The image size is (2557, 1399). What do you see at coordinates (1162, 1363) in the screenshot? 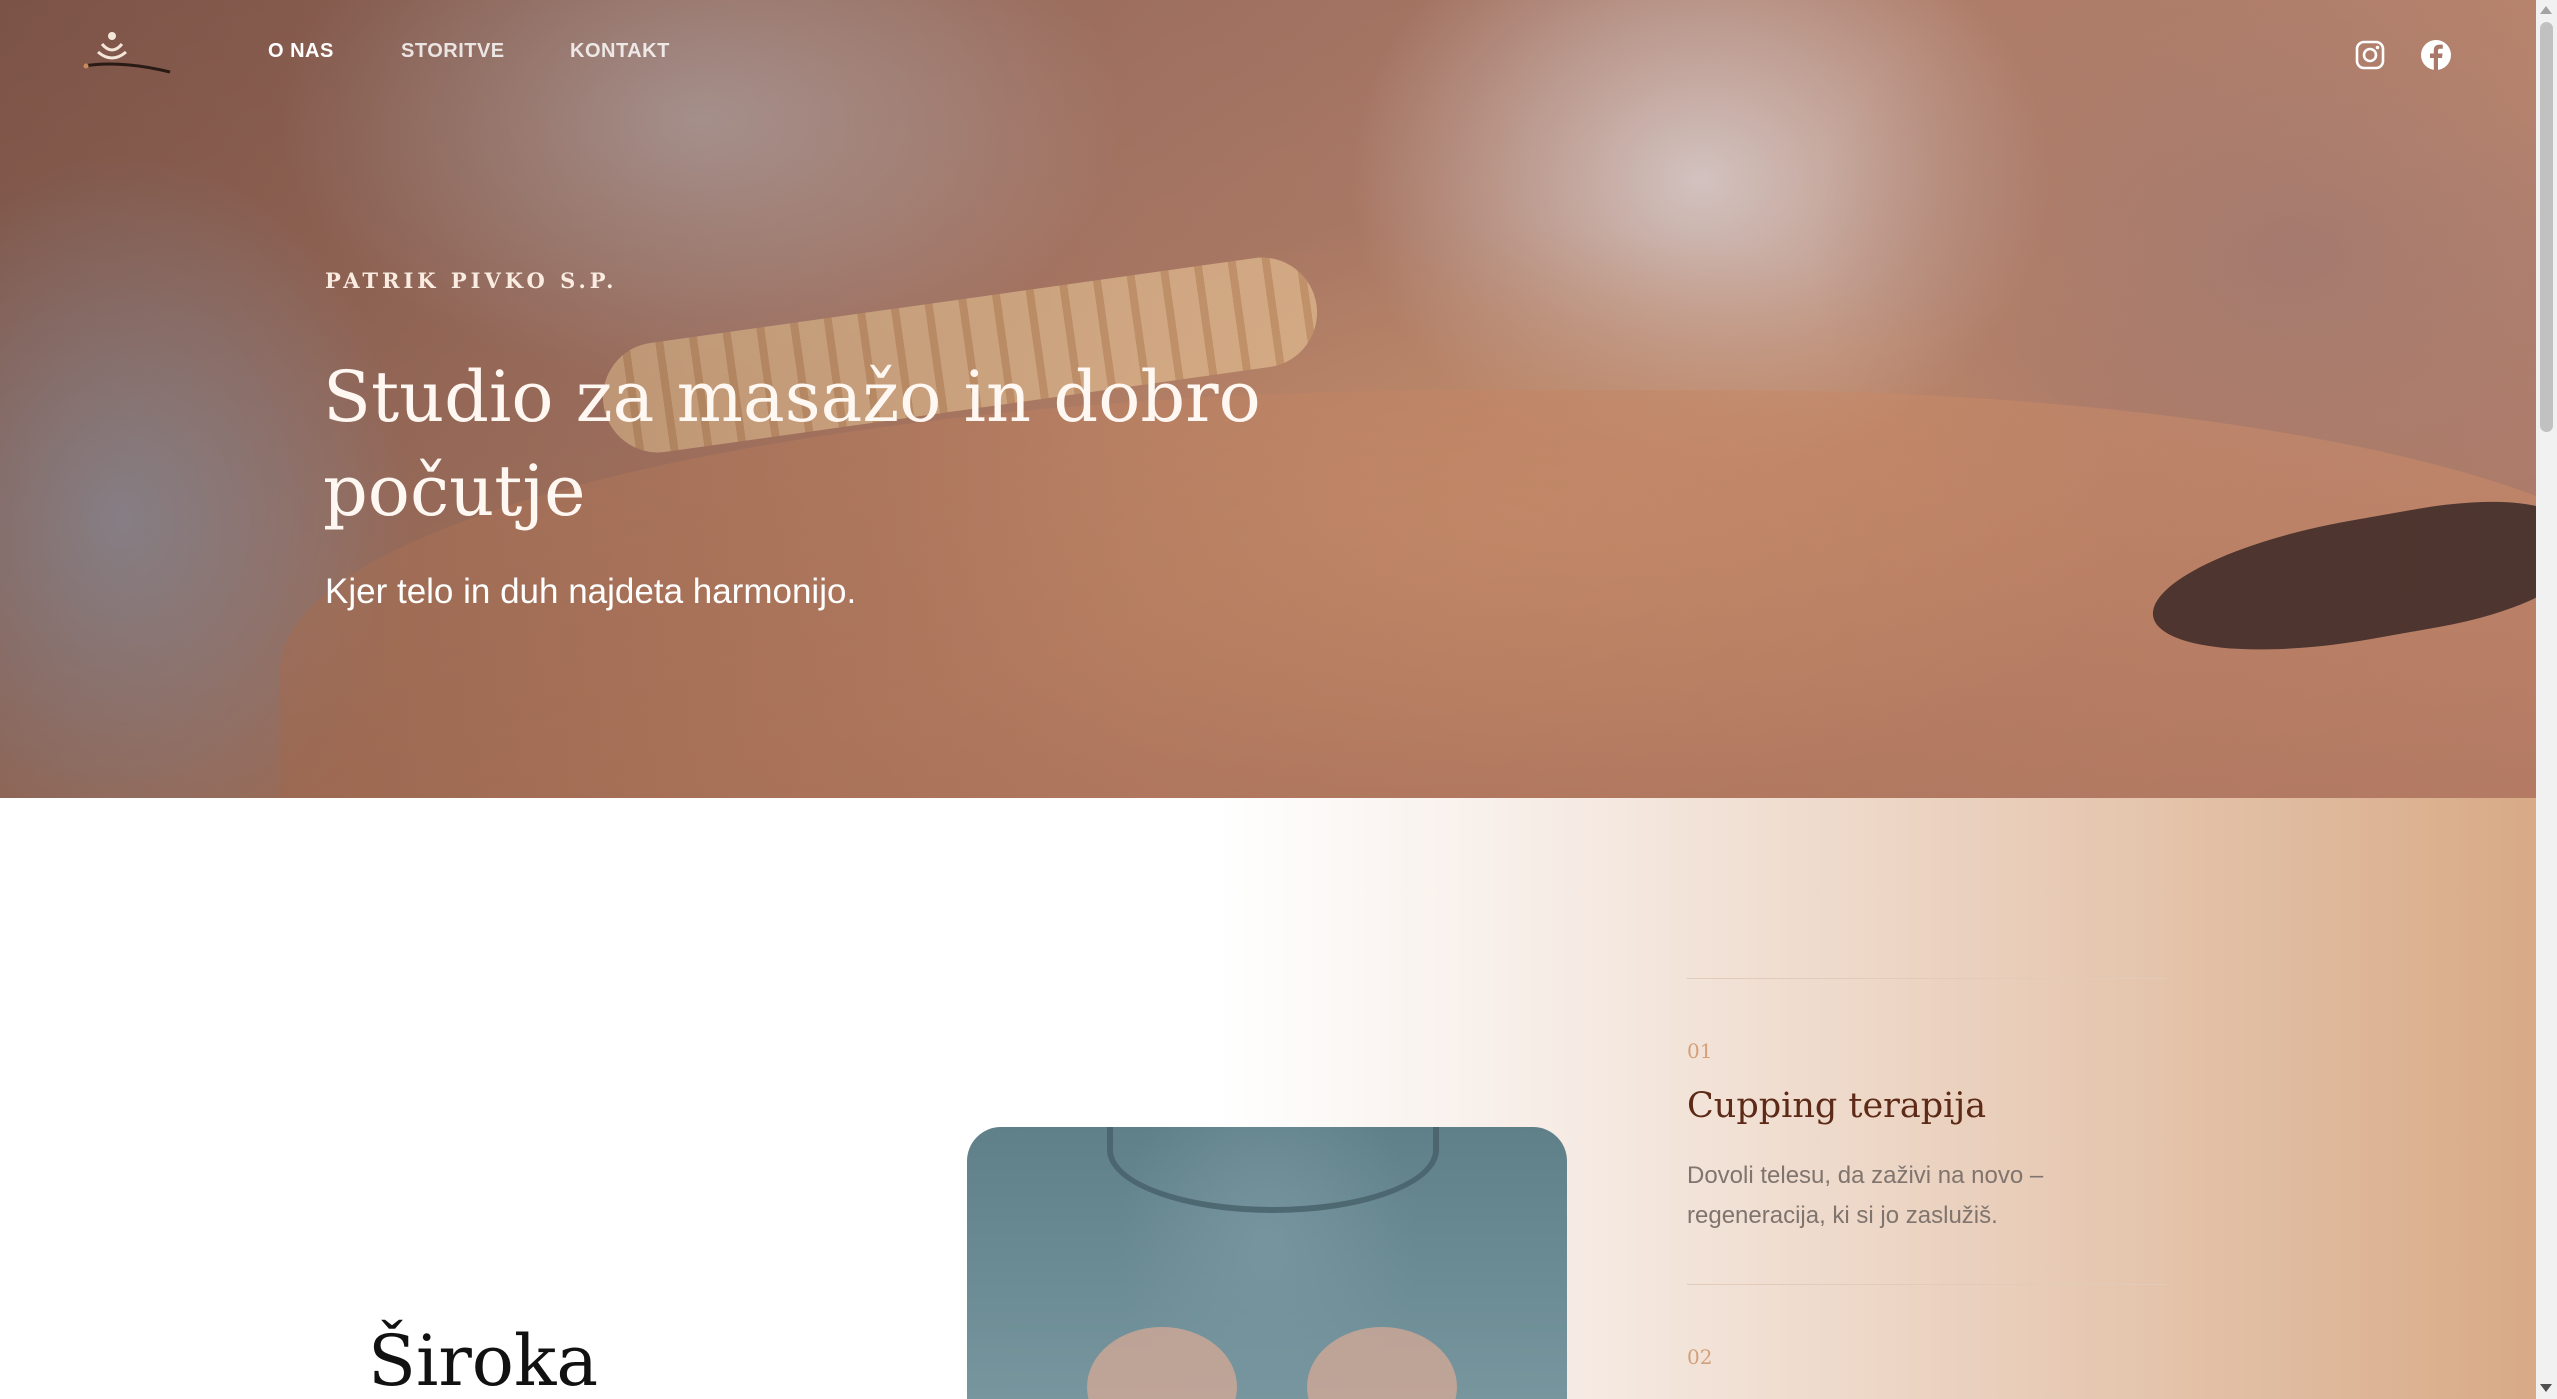
I see `photo-hand-left` at bounding box center [1162, 1363].